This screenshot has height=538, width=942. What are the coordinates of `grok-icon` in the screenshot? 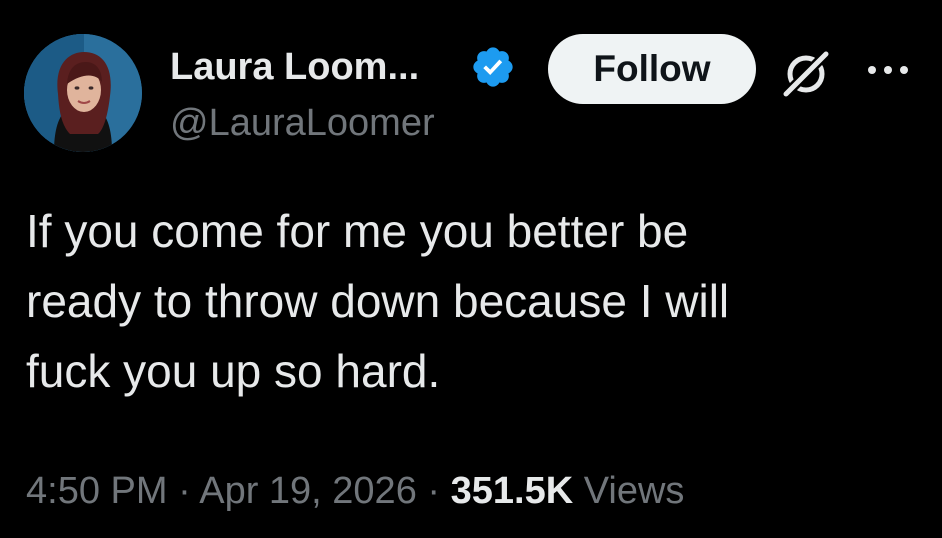 It's located at (806, 74).